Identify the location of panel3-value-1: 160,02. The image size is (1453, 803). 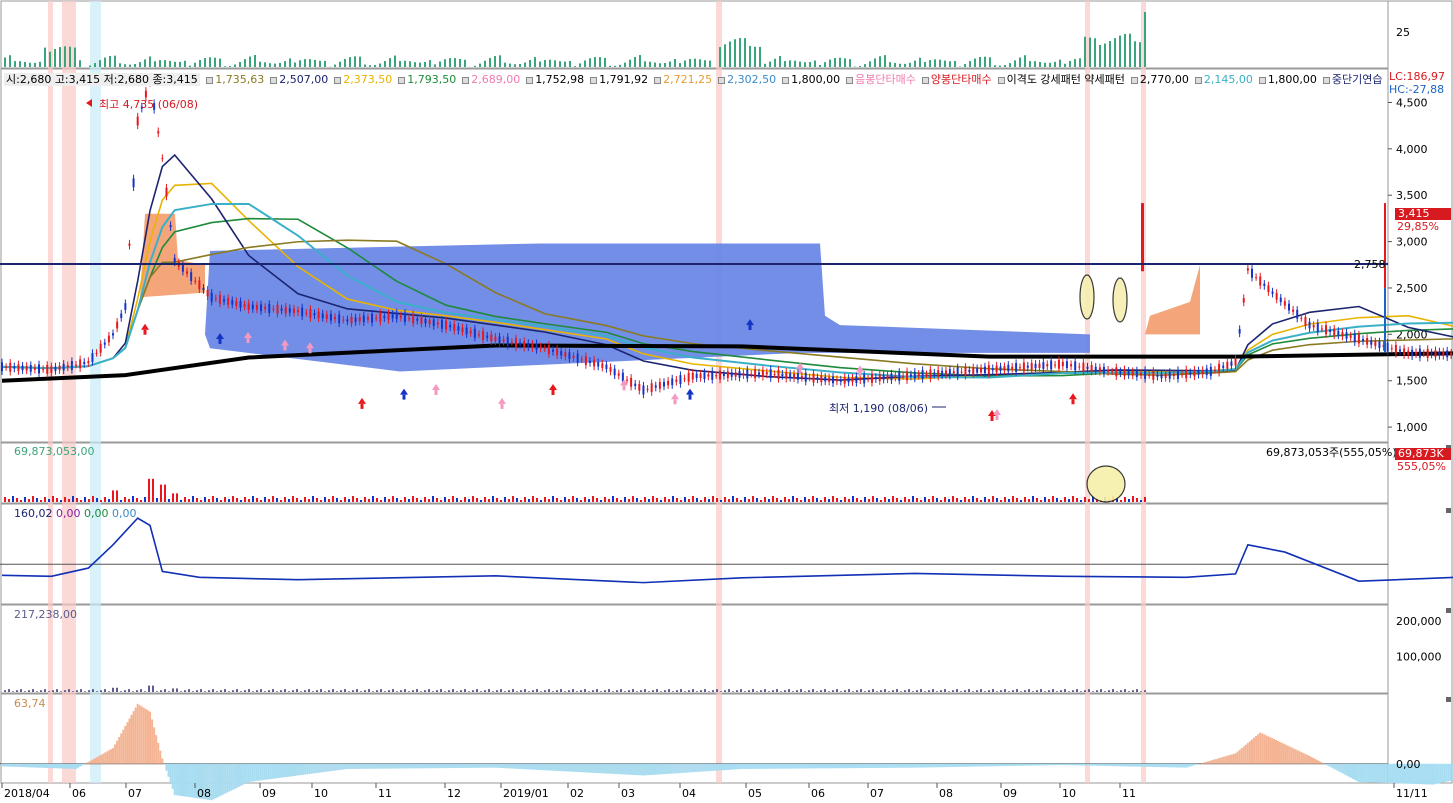
(33, 513).